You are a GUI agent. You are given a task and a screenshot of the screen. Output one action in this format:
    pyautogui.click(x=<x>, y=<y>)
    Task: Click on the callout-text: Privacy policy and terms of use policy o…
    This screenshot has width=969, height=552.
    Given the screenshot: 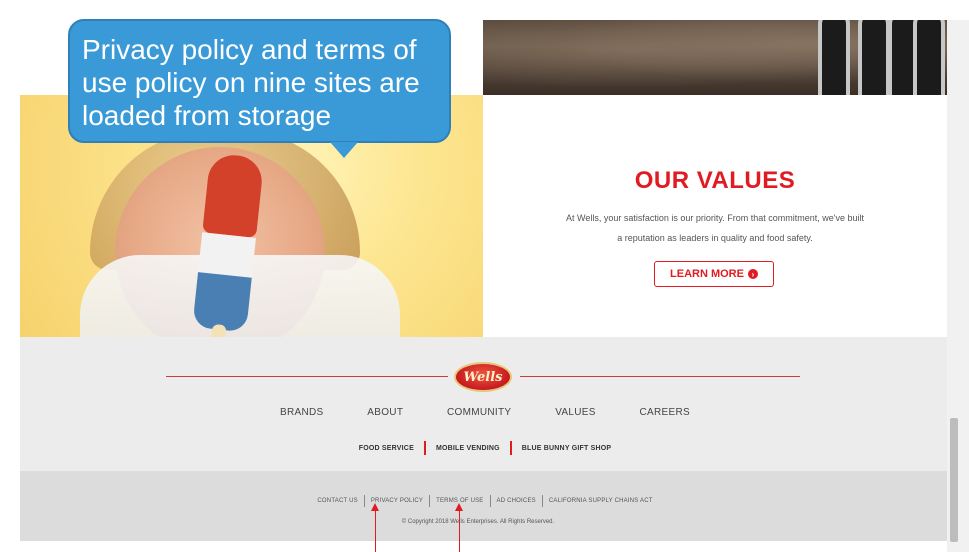 What is the action you would take?
    pyautogui.click(x=251, y=82)
    